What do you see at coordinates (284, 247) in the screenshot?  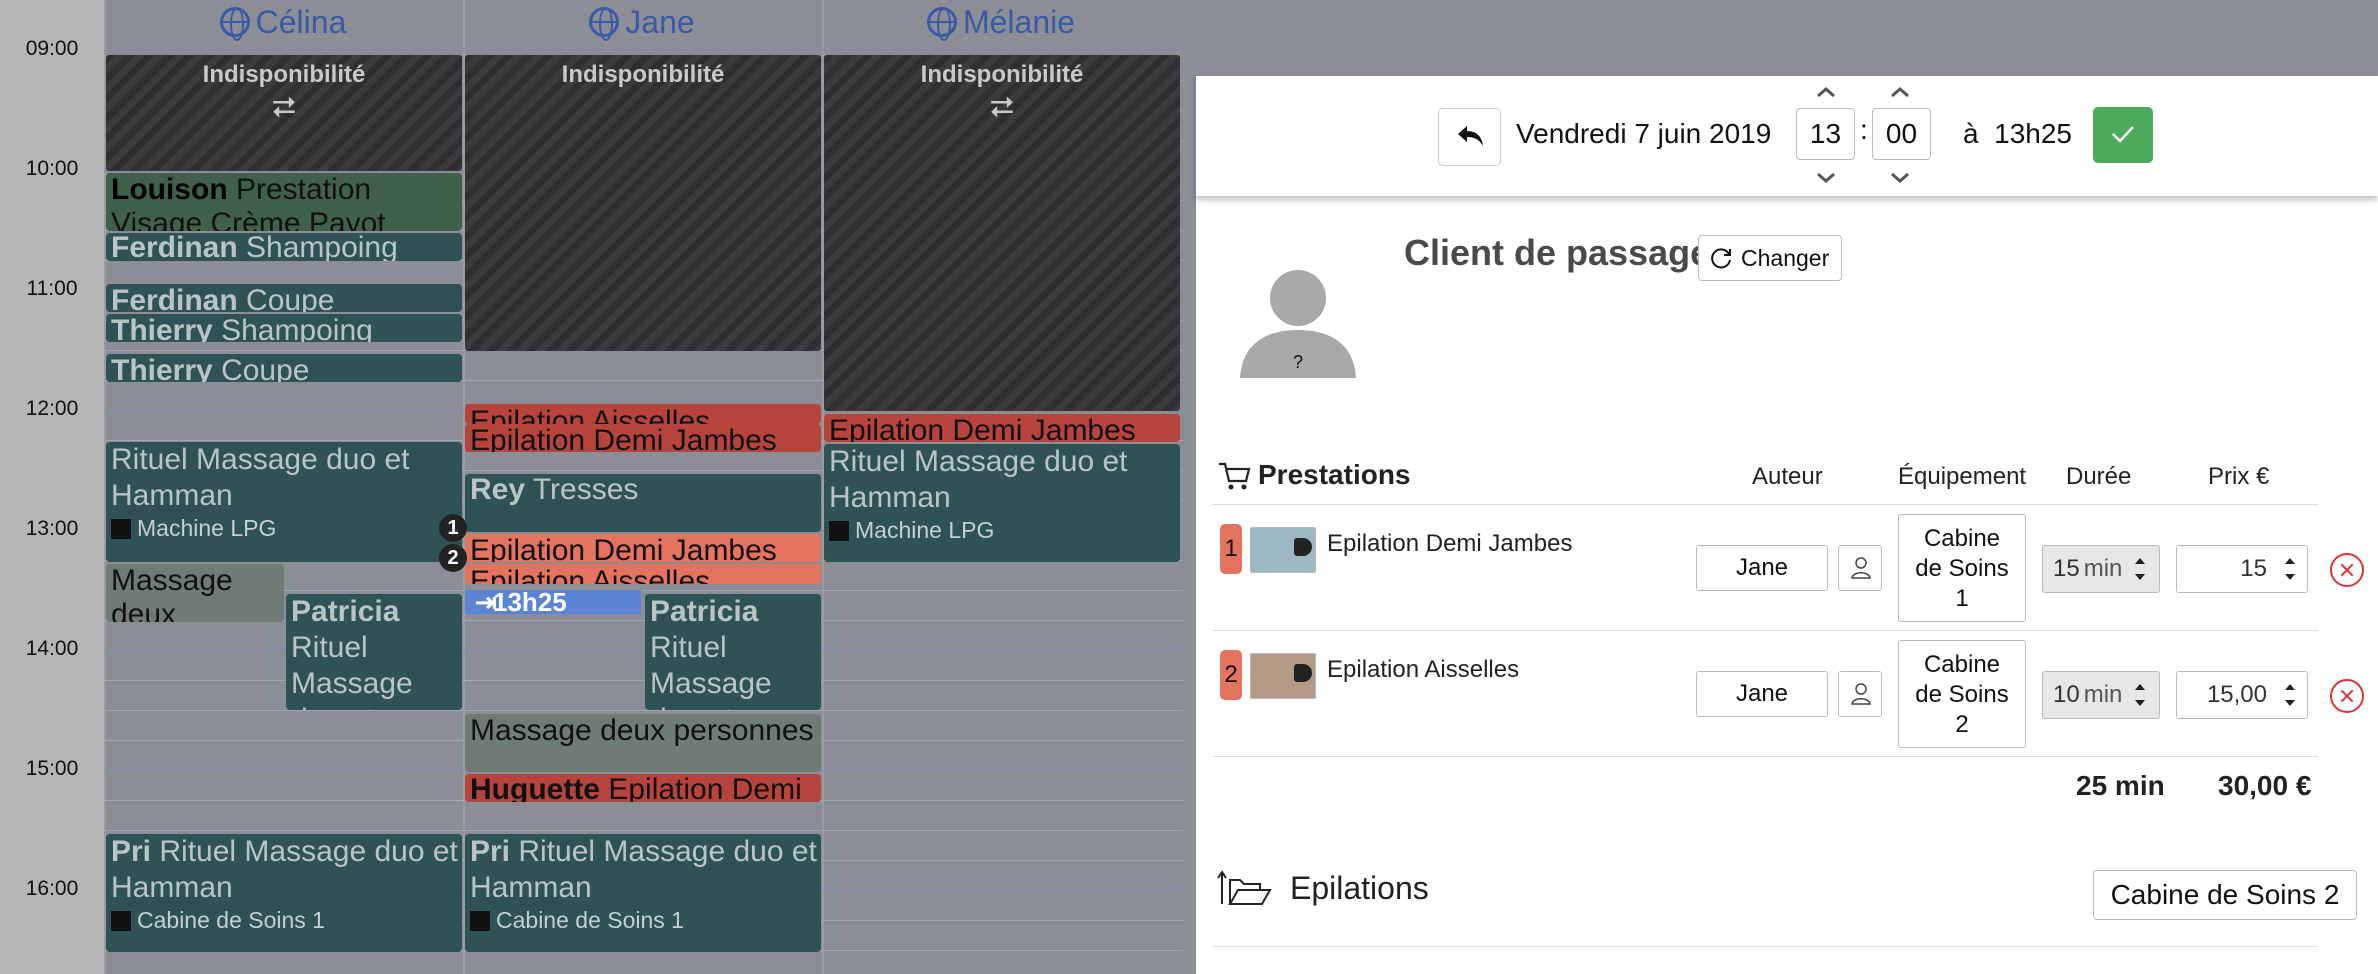 I see `appointment-block: Ferdinan Shampoing` at bounding box center [284, 247].